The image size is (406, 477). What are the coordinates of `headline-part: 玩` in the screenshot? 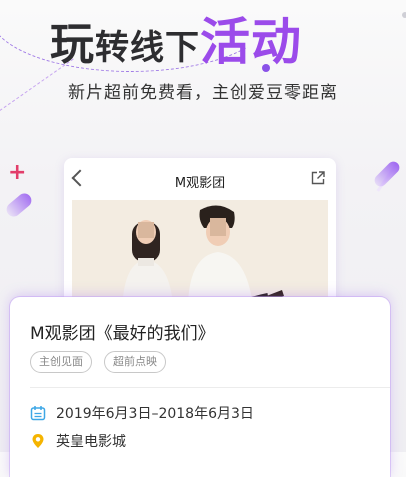 It's located at (72, 44).